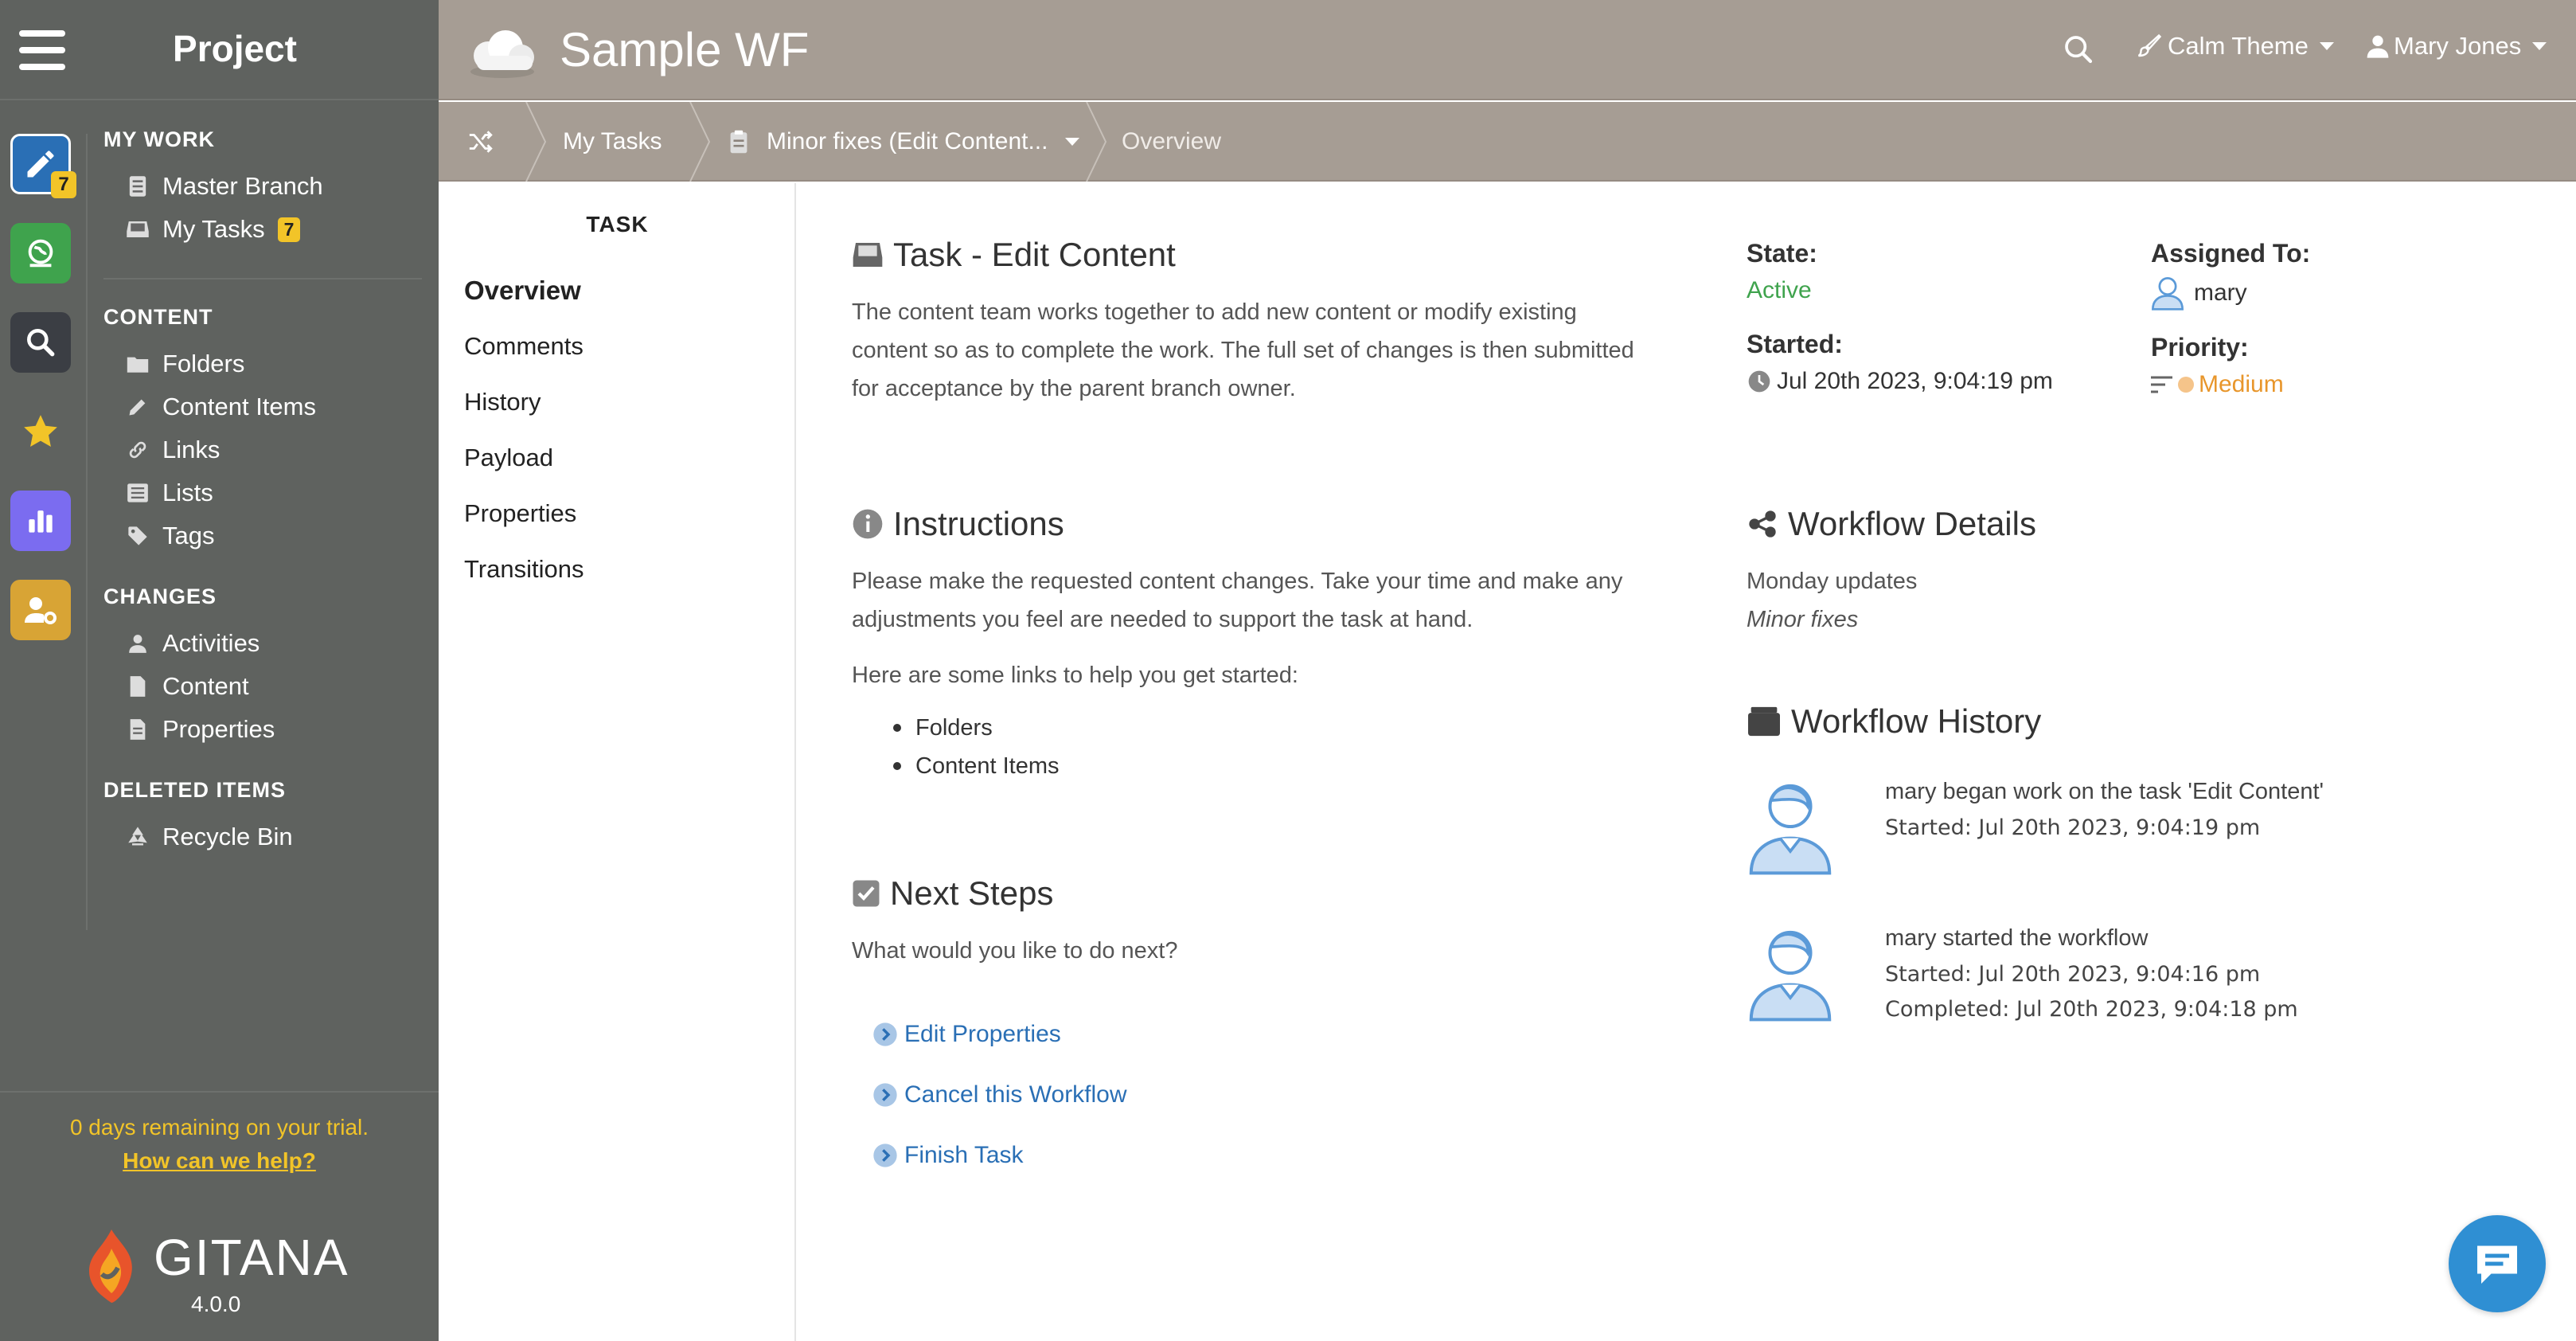  Describe the element at coordinates (262, 229) in the screenshot. I see `nav-item-my-tasks: My Tasks 7` at that location.